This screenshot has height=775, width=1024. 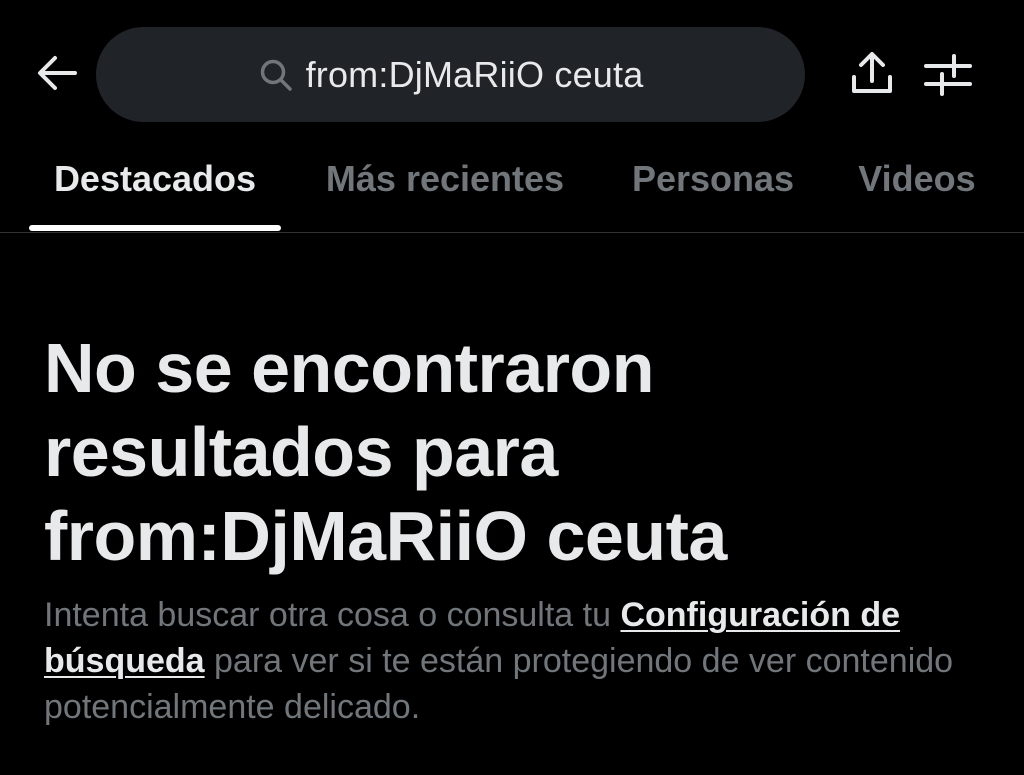 I want to click on search-tabs: Destacados Más recientes Personas Videos, so click(x=512, y=191).